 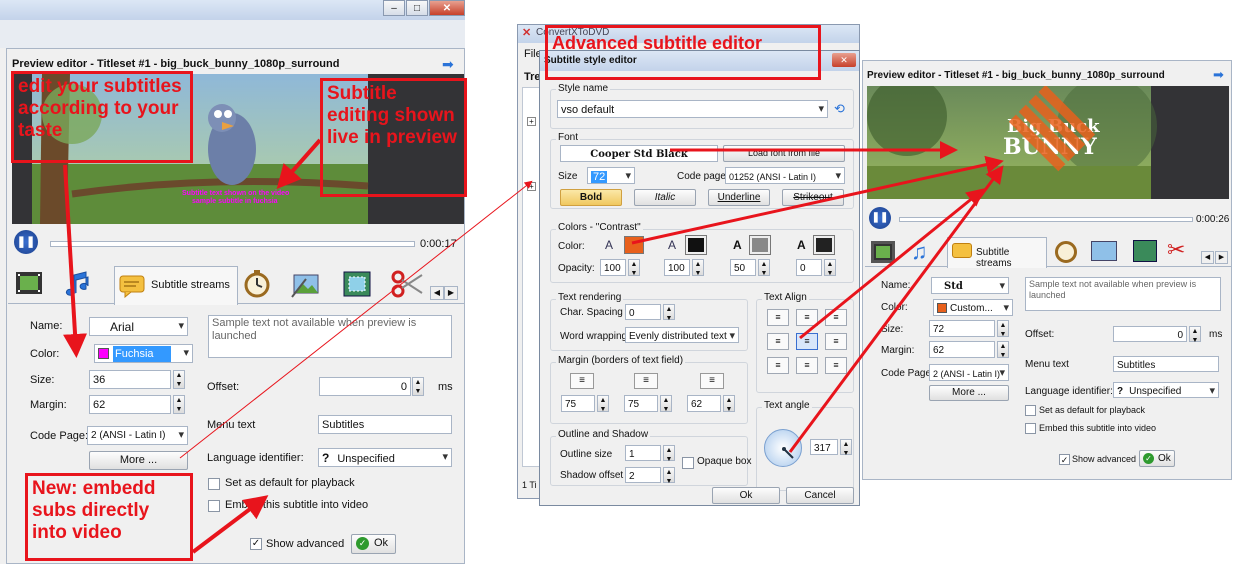 I want to click on align-bottom-right-button: ≡, so click(x=836, y=365).